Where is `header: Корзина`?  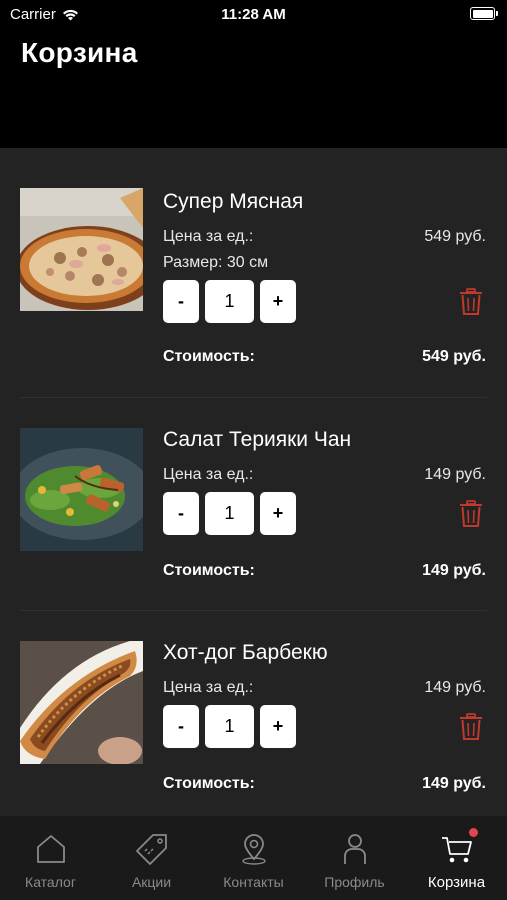 header: Корзина is located at coordinates (253, 89).